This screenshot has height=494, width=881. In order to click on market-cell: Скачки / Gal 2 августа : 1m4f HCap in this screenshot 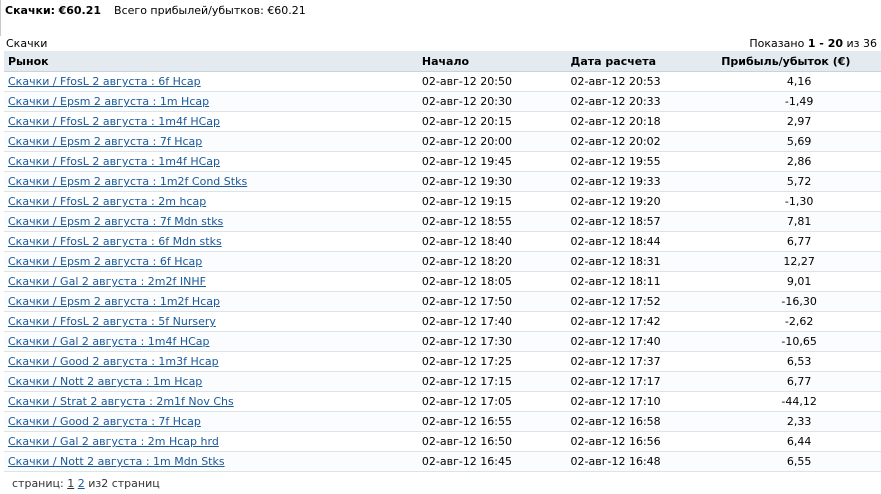, I will do `click(211, 341)`.